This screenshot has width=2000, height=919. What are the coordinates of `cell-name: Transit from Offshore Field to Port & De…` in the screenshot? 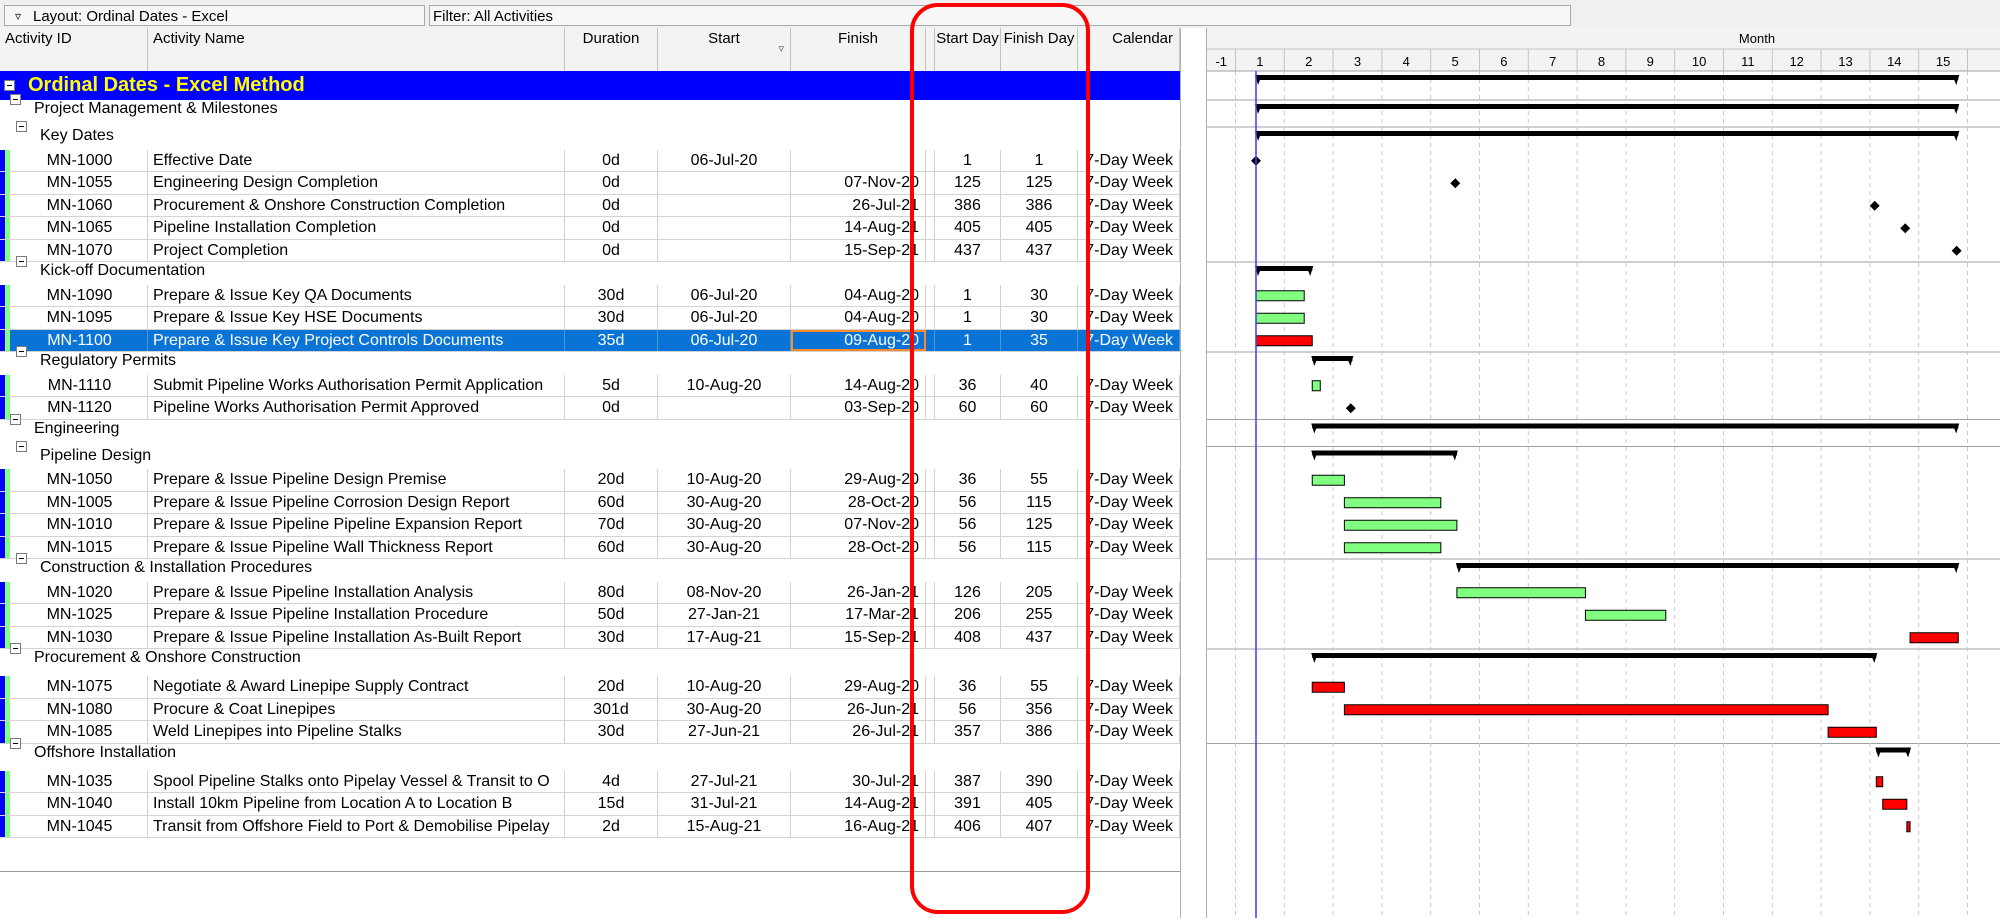 It's located at (356, 826).